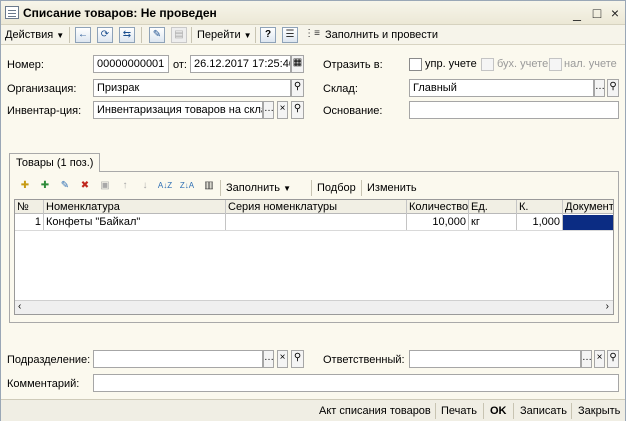 The height and width of the screenshot is (421, 626). I want to click on comment-field, so click(356, 383).